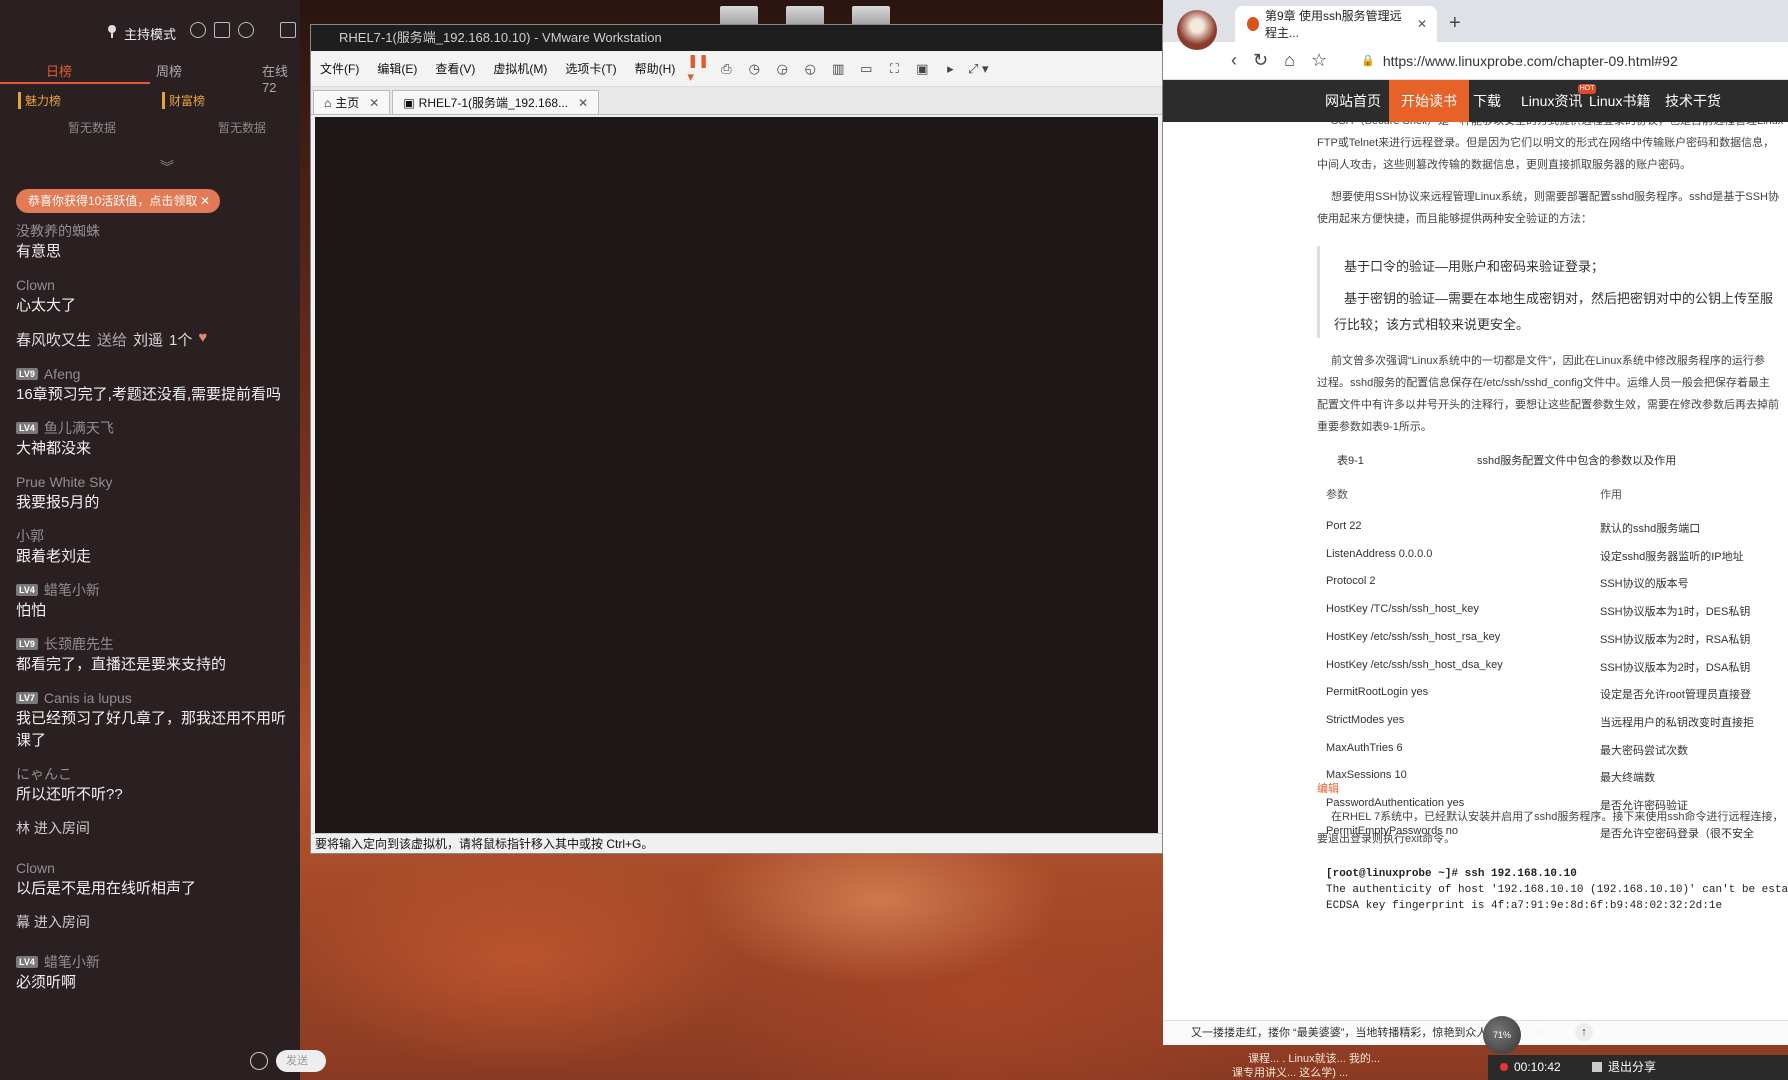 Image resolution: width=1788 pixels, height=1080 pixels. What do you see at coordinates (655, 68) in the screenshot?
I see `menu-help: 帮助(H)` at bounding box center [655, 68].